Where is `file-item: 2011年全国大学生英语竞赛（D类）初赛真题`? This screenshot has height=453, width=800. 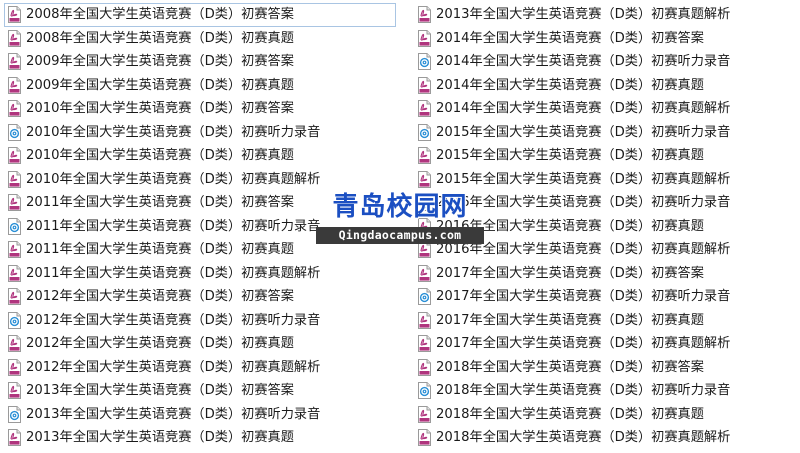
file-item: 2011年全国大学生英语竞赛（D类）初赛真题 is located at coordinates (200, 250).